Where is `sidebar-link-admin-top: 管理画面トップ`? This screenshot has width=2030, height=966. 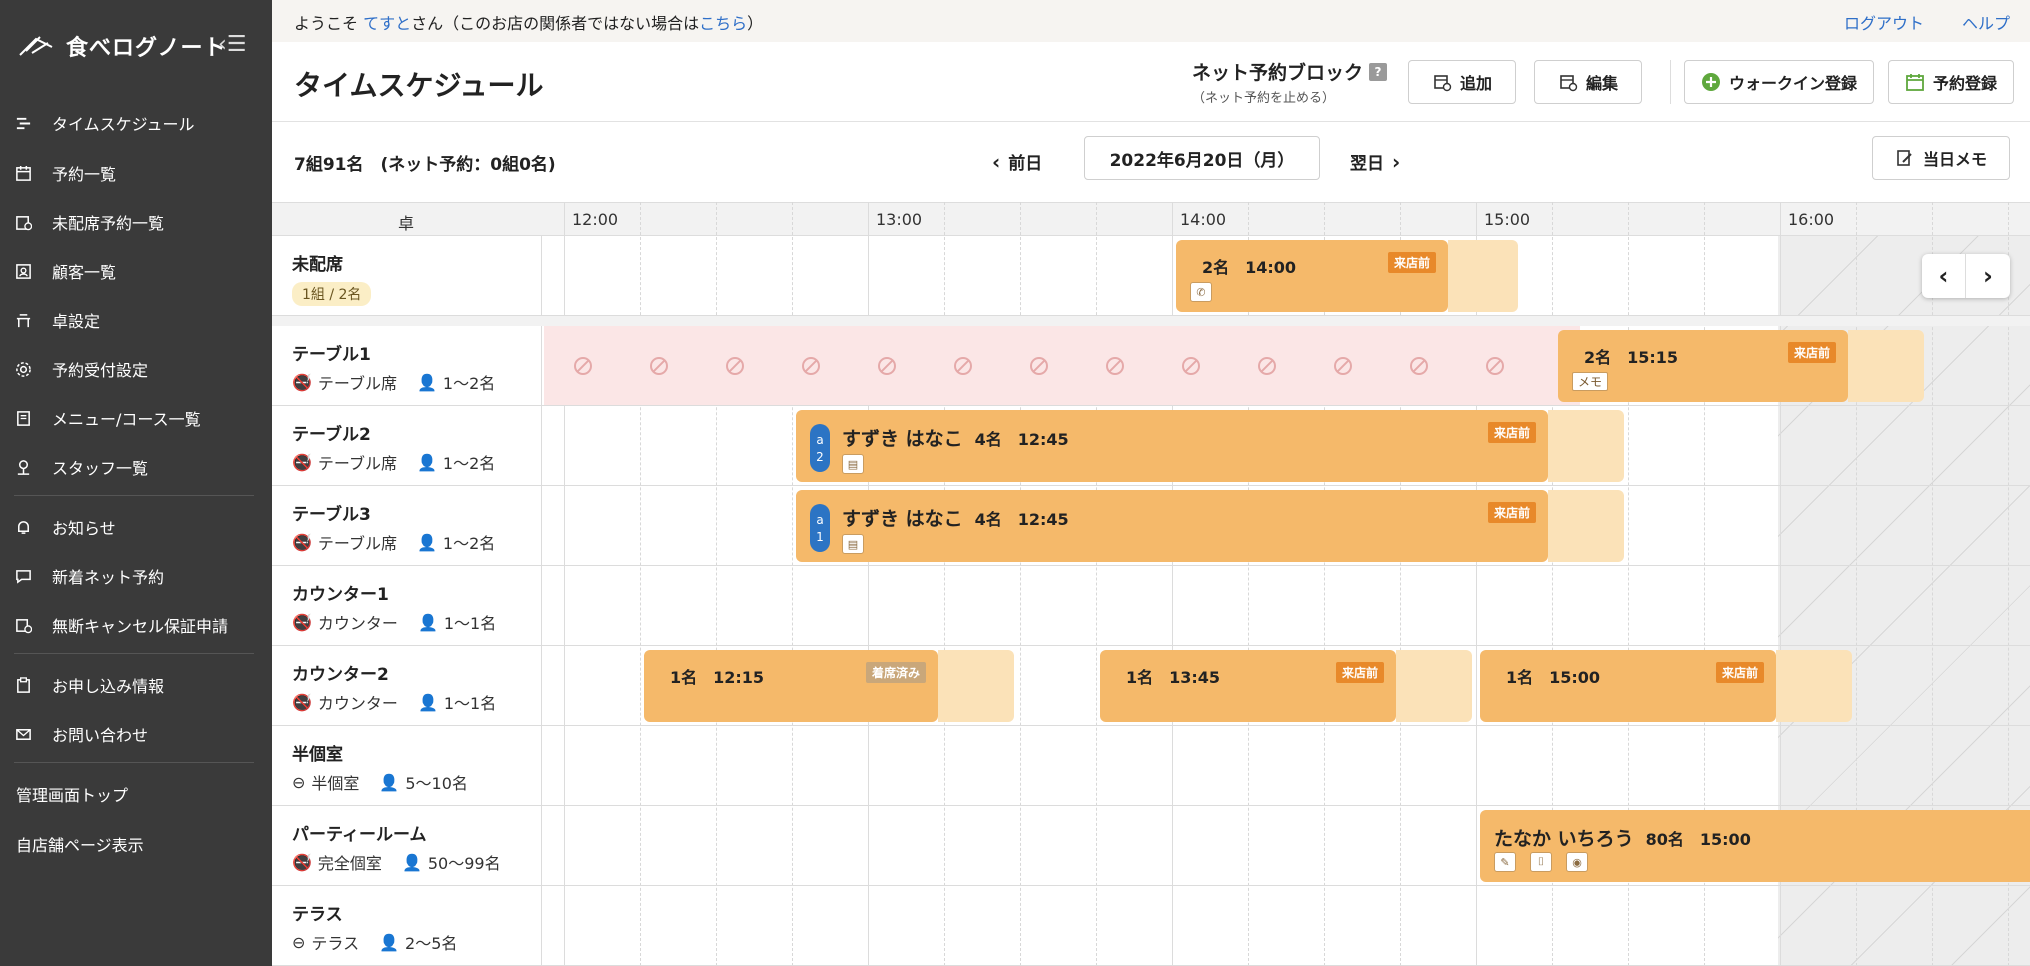 sidebar-link-admin-top: 管理画面トップ is located at coordinates (72, 794).